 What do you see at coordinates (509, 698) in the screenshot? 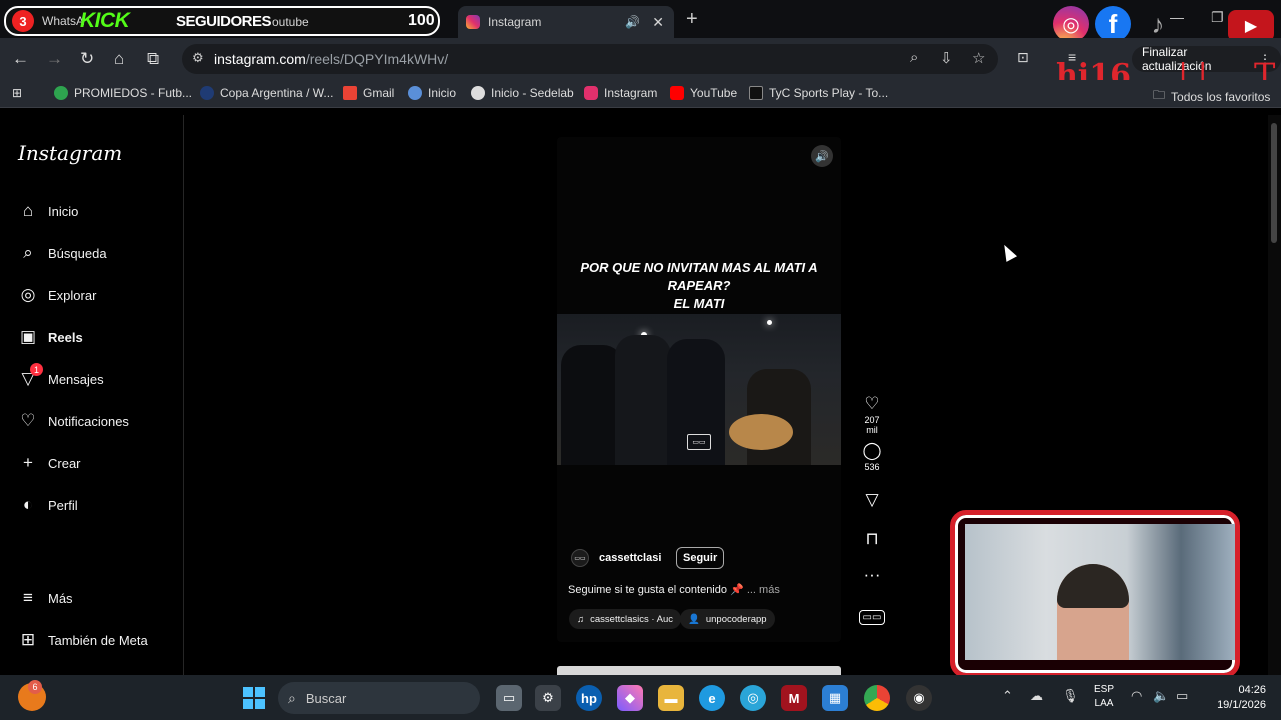
I see `task-view-icon: ▭` at bounding box center [509, 698].